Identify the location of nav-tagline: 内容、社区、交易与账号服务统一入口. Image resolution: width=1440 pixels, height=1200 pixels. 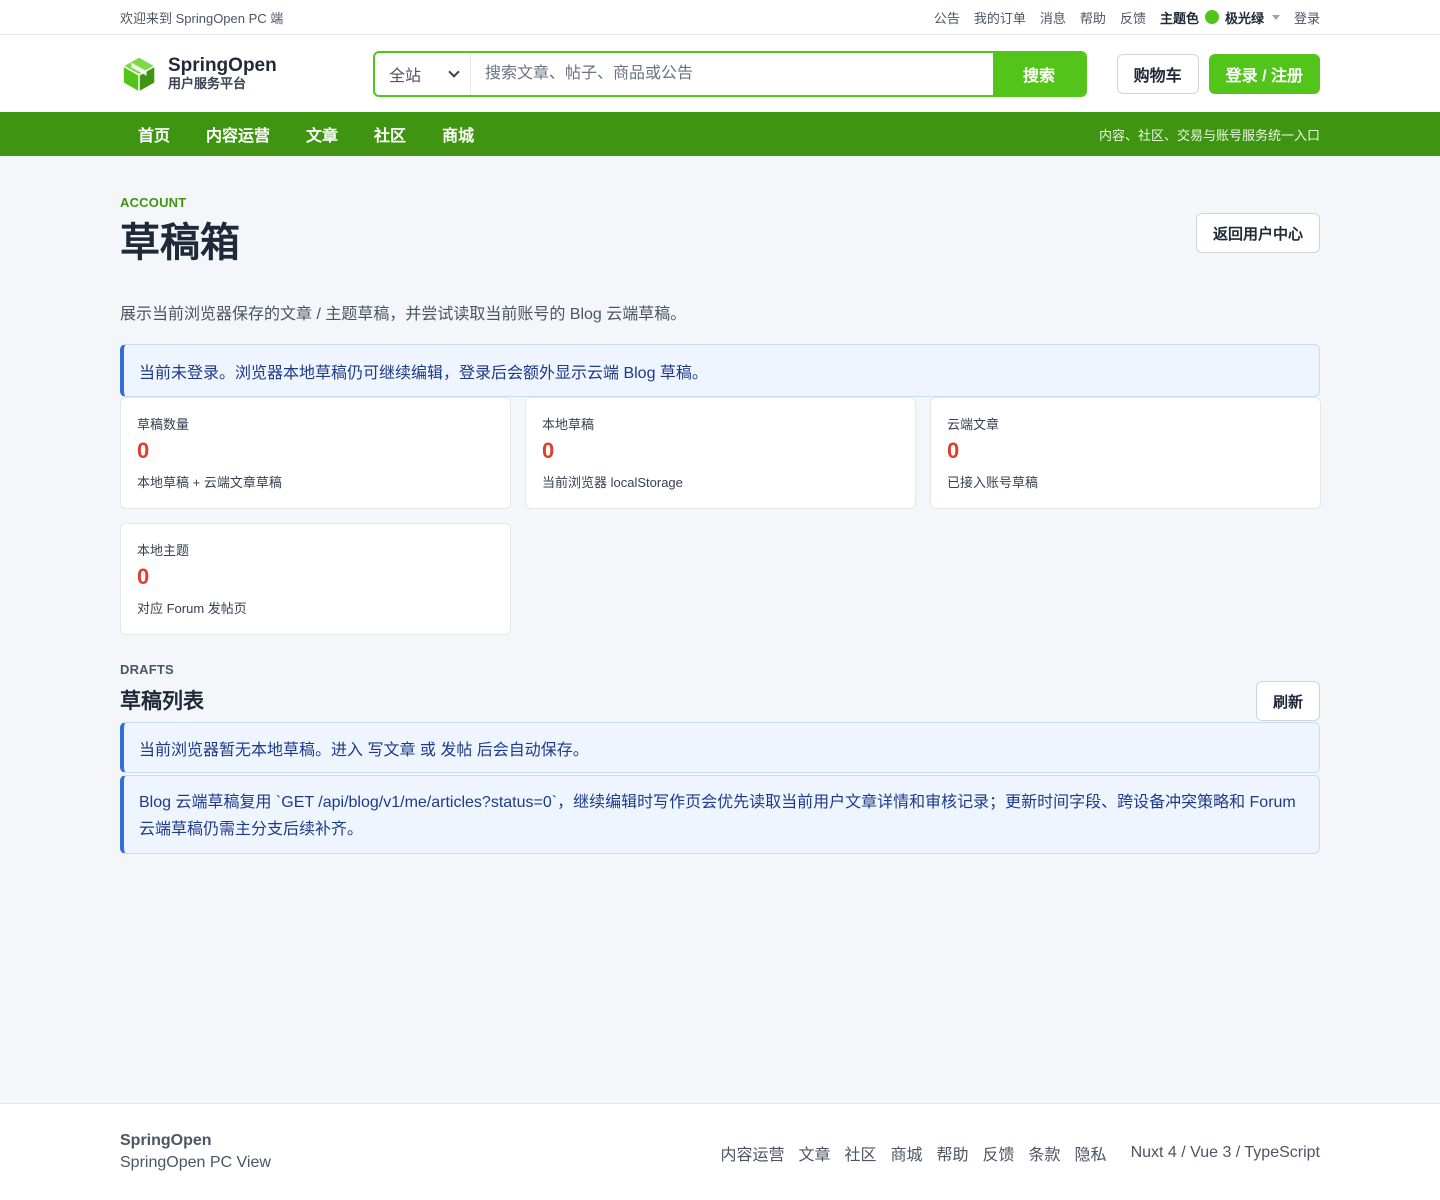
(1209, 135).